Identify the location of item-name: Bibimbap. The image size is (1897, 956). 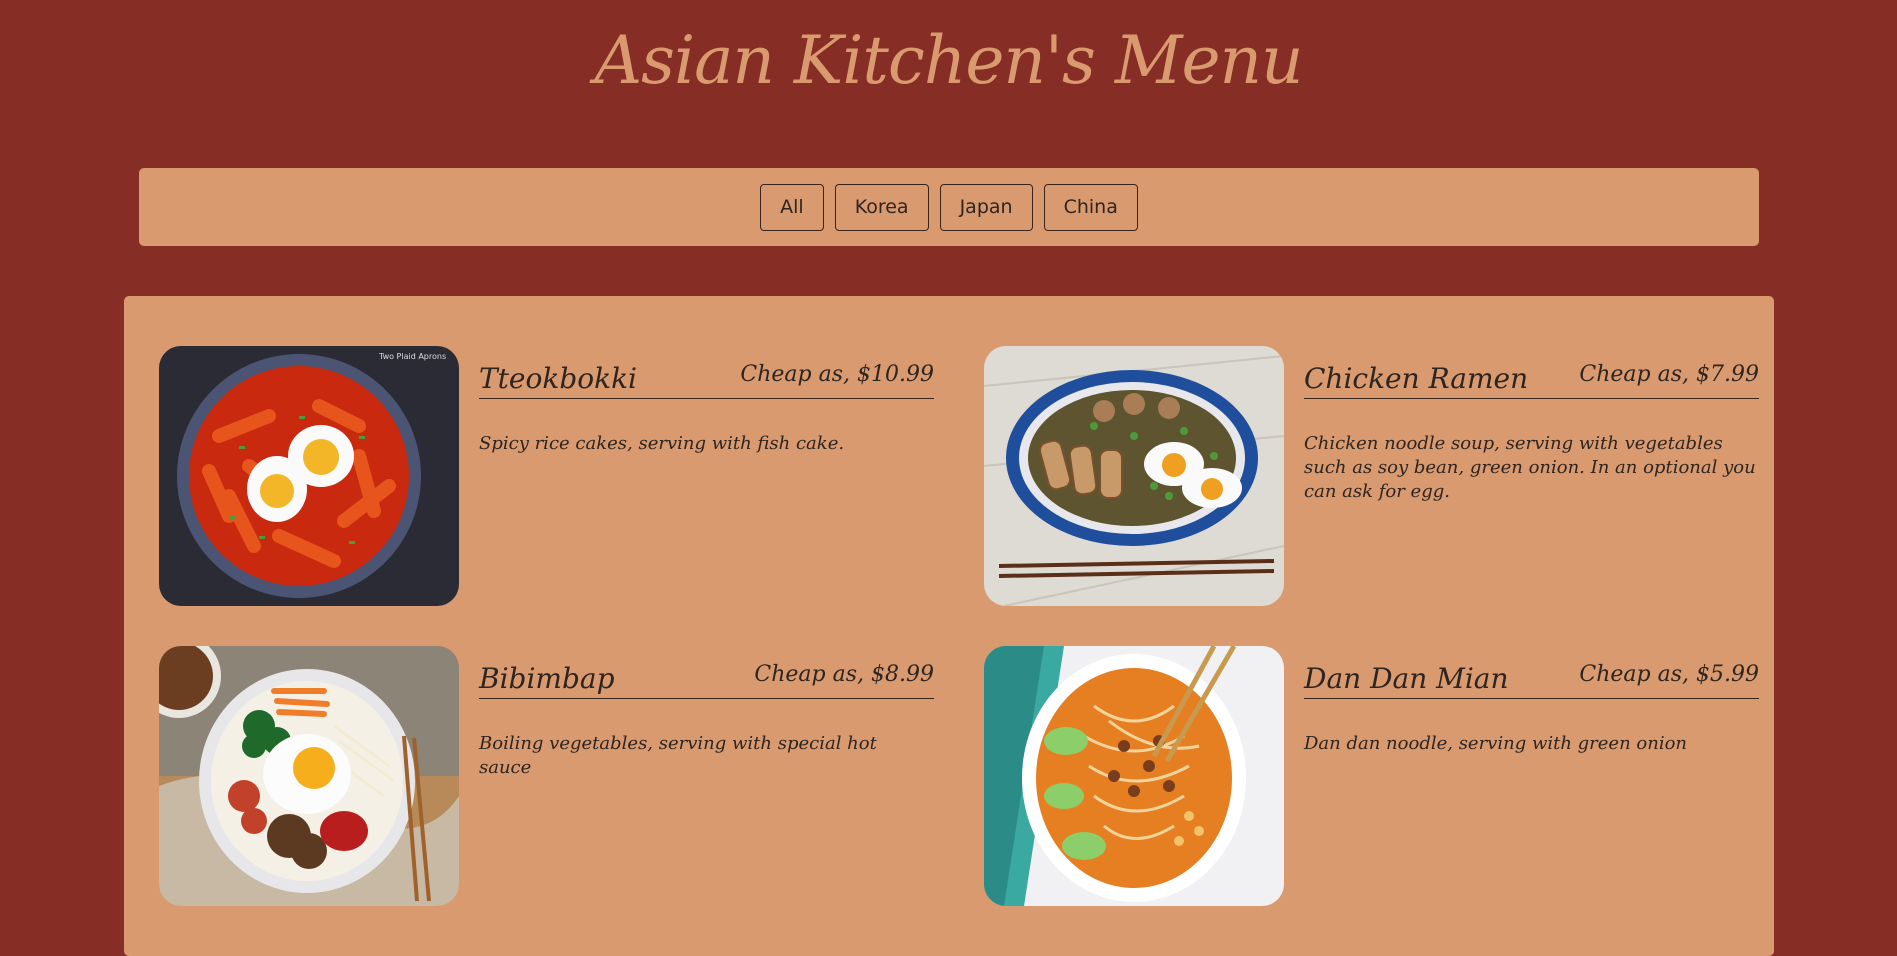
(547, 678).